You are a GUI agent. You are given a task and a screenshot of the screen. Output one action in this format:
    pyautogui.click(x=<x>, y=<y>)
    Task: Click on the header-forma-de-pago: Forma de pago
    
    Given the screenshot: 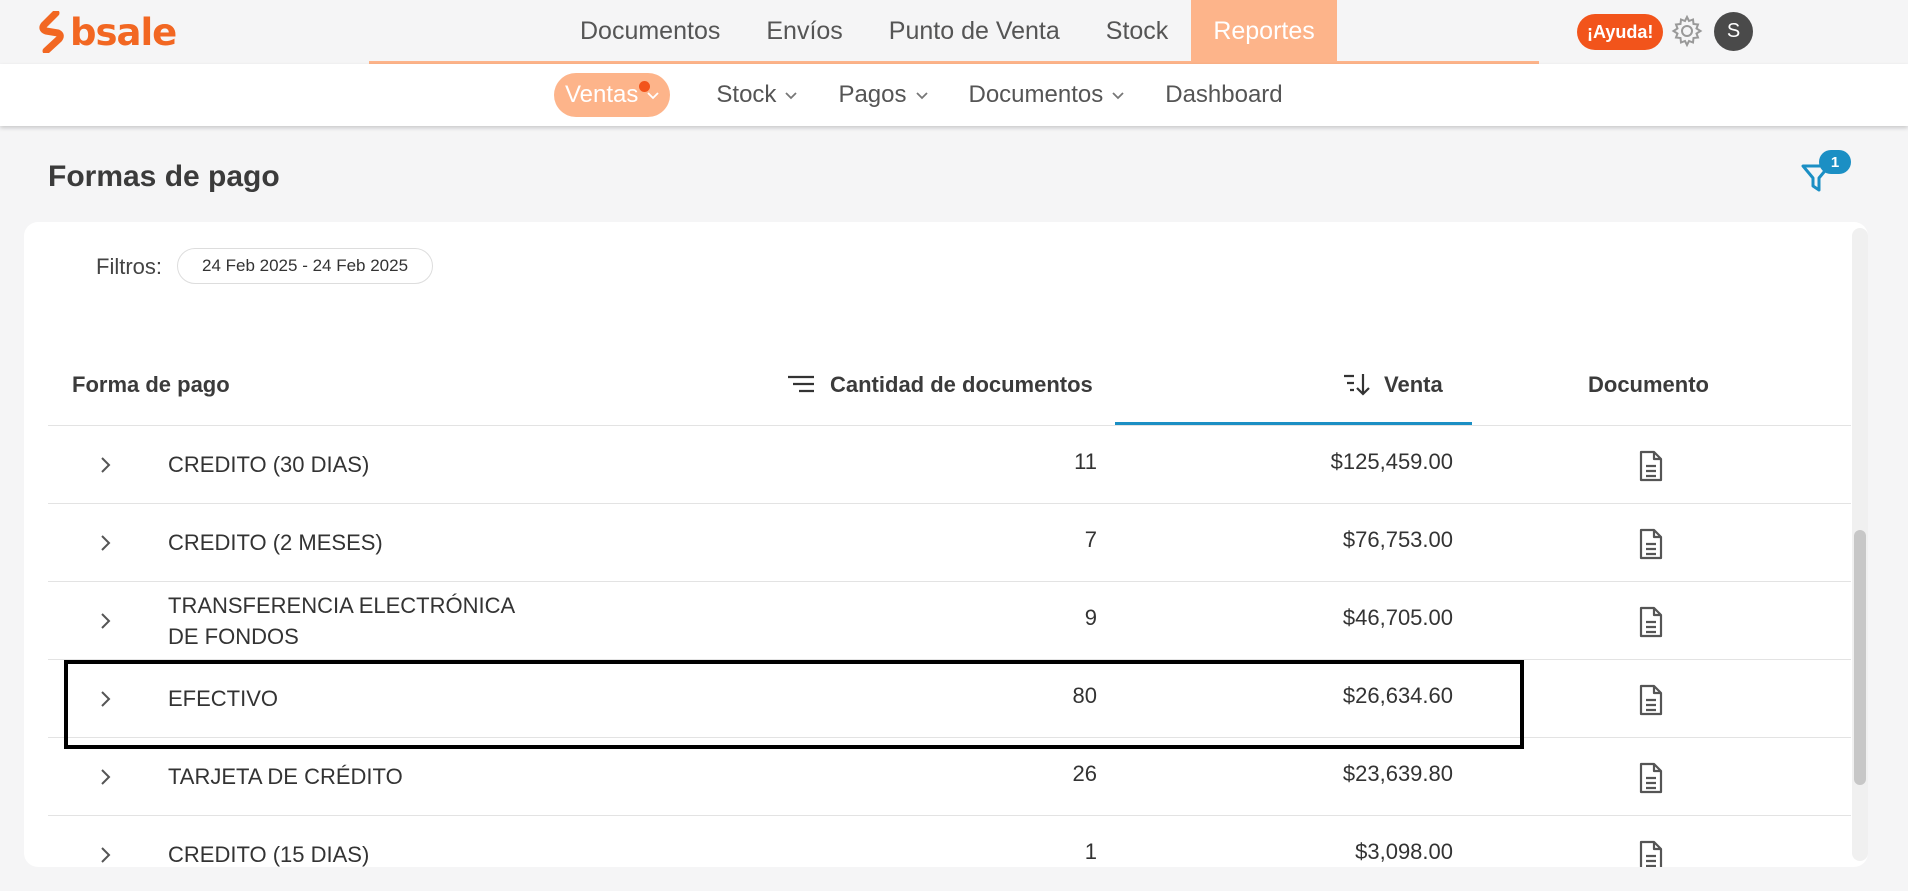 What is the action you would take?
    pyautogui.click(x=151, y=385)
    